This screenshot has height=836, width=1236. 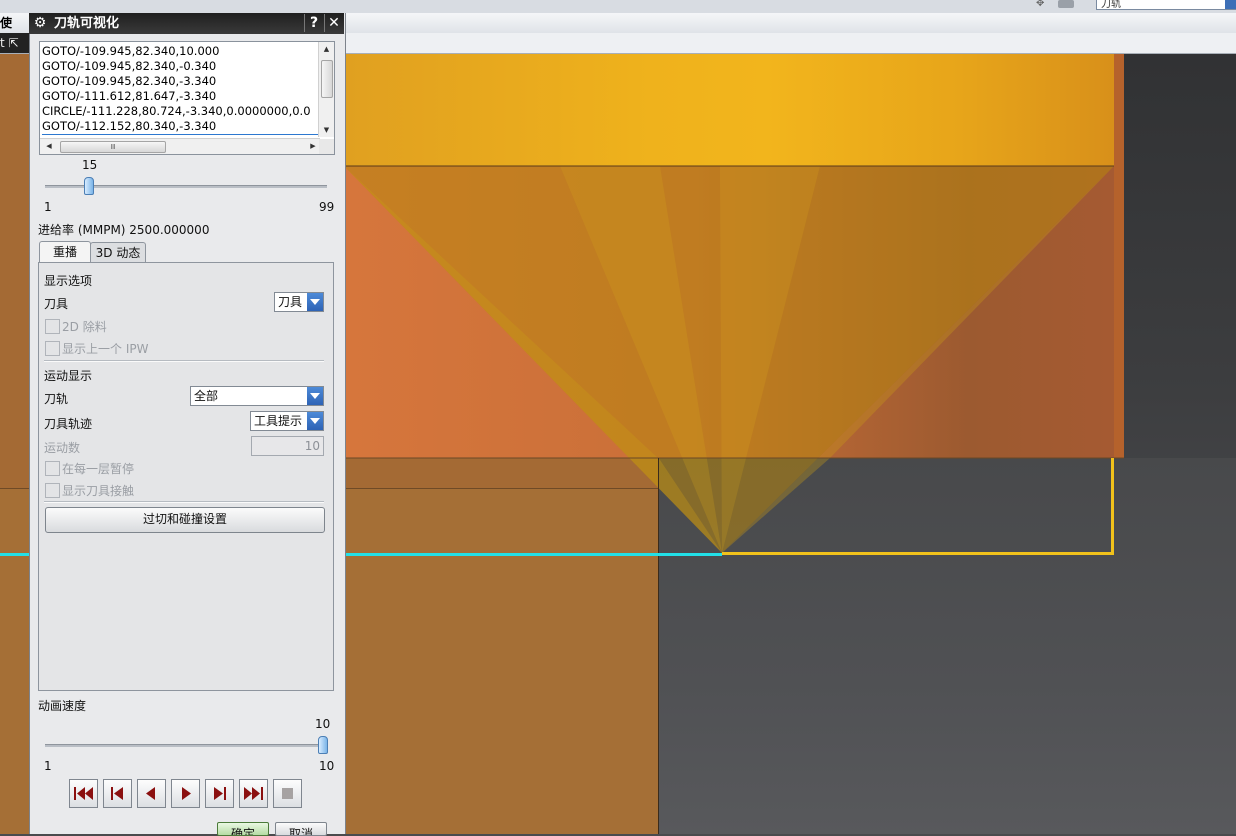 I want to click on step-back-icon, so click(x=117, y=793).